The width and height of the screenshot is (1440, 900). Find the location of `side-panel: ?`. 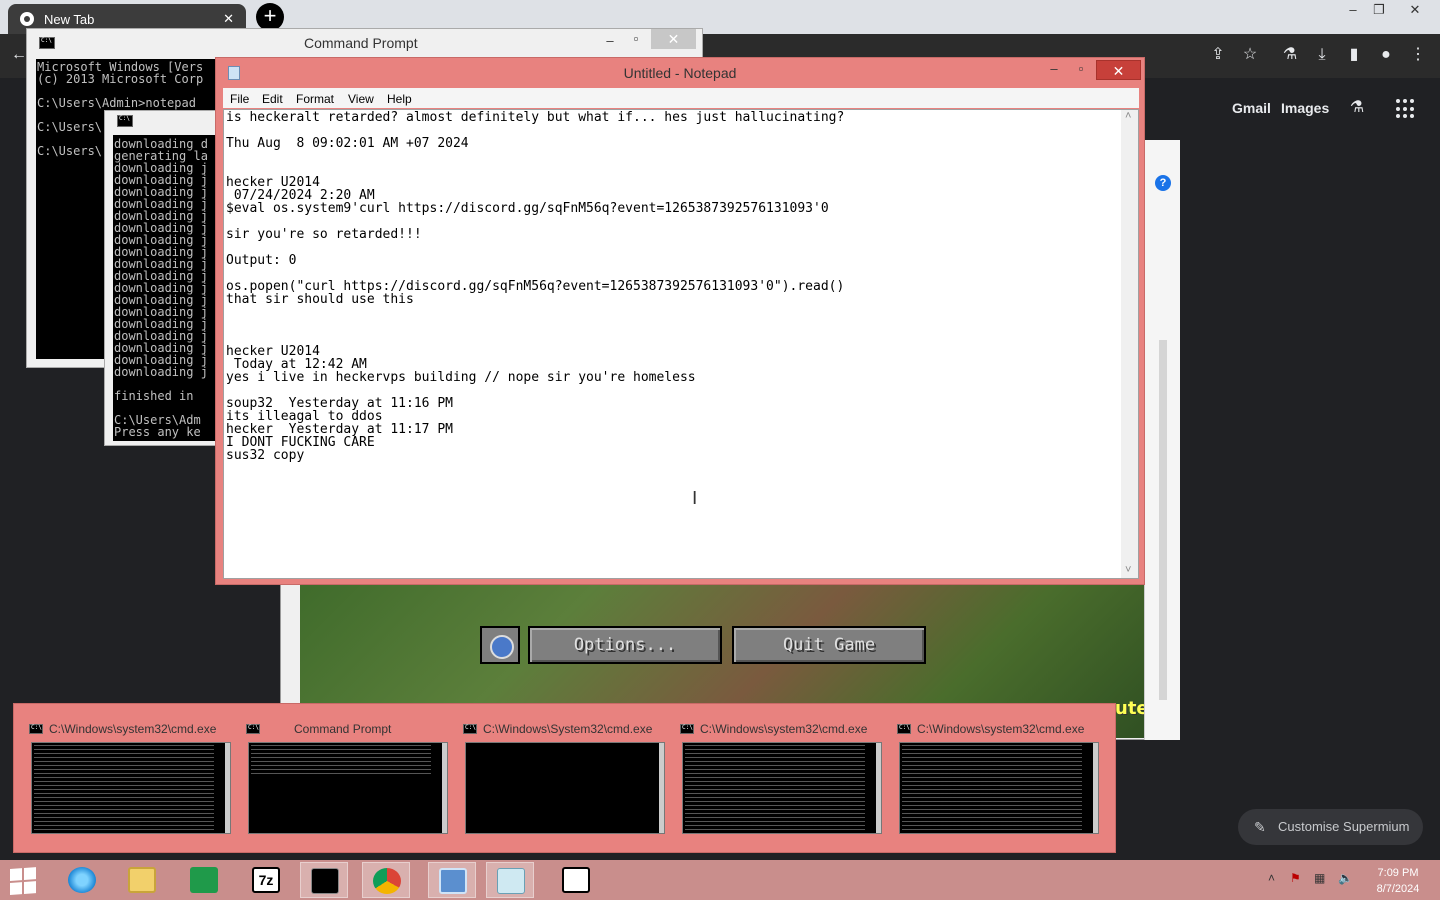

side-panel: ? is located at coordinates (1162, 440).